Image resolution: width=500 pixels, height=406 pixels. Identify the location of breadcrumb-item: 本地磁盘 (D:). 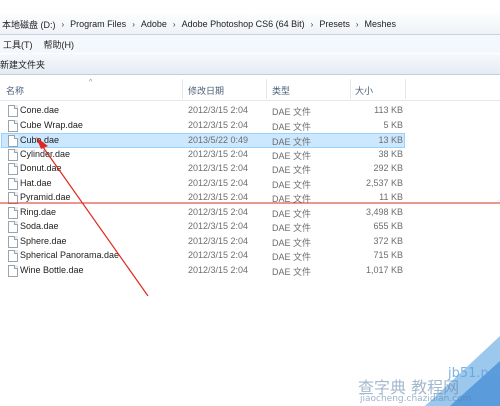
(29, 24).